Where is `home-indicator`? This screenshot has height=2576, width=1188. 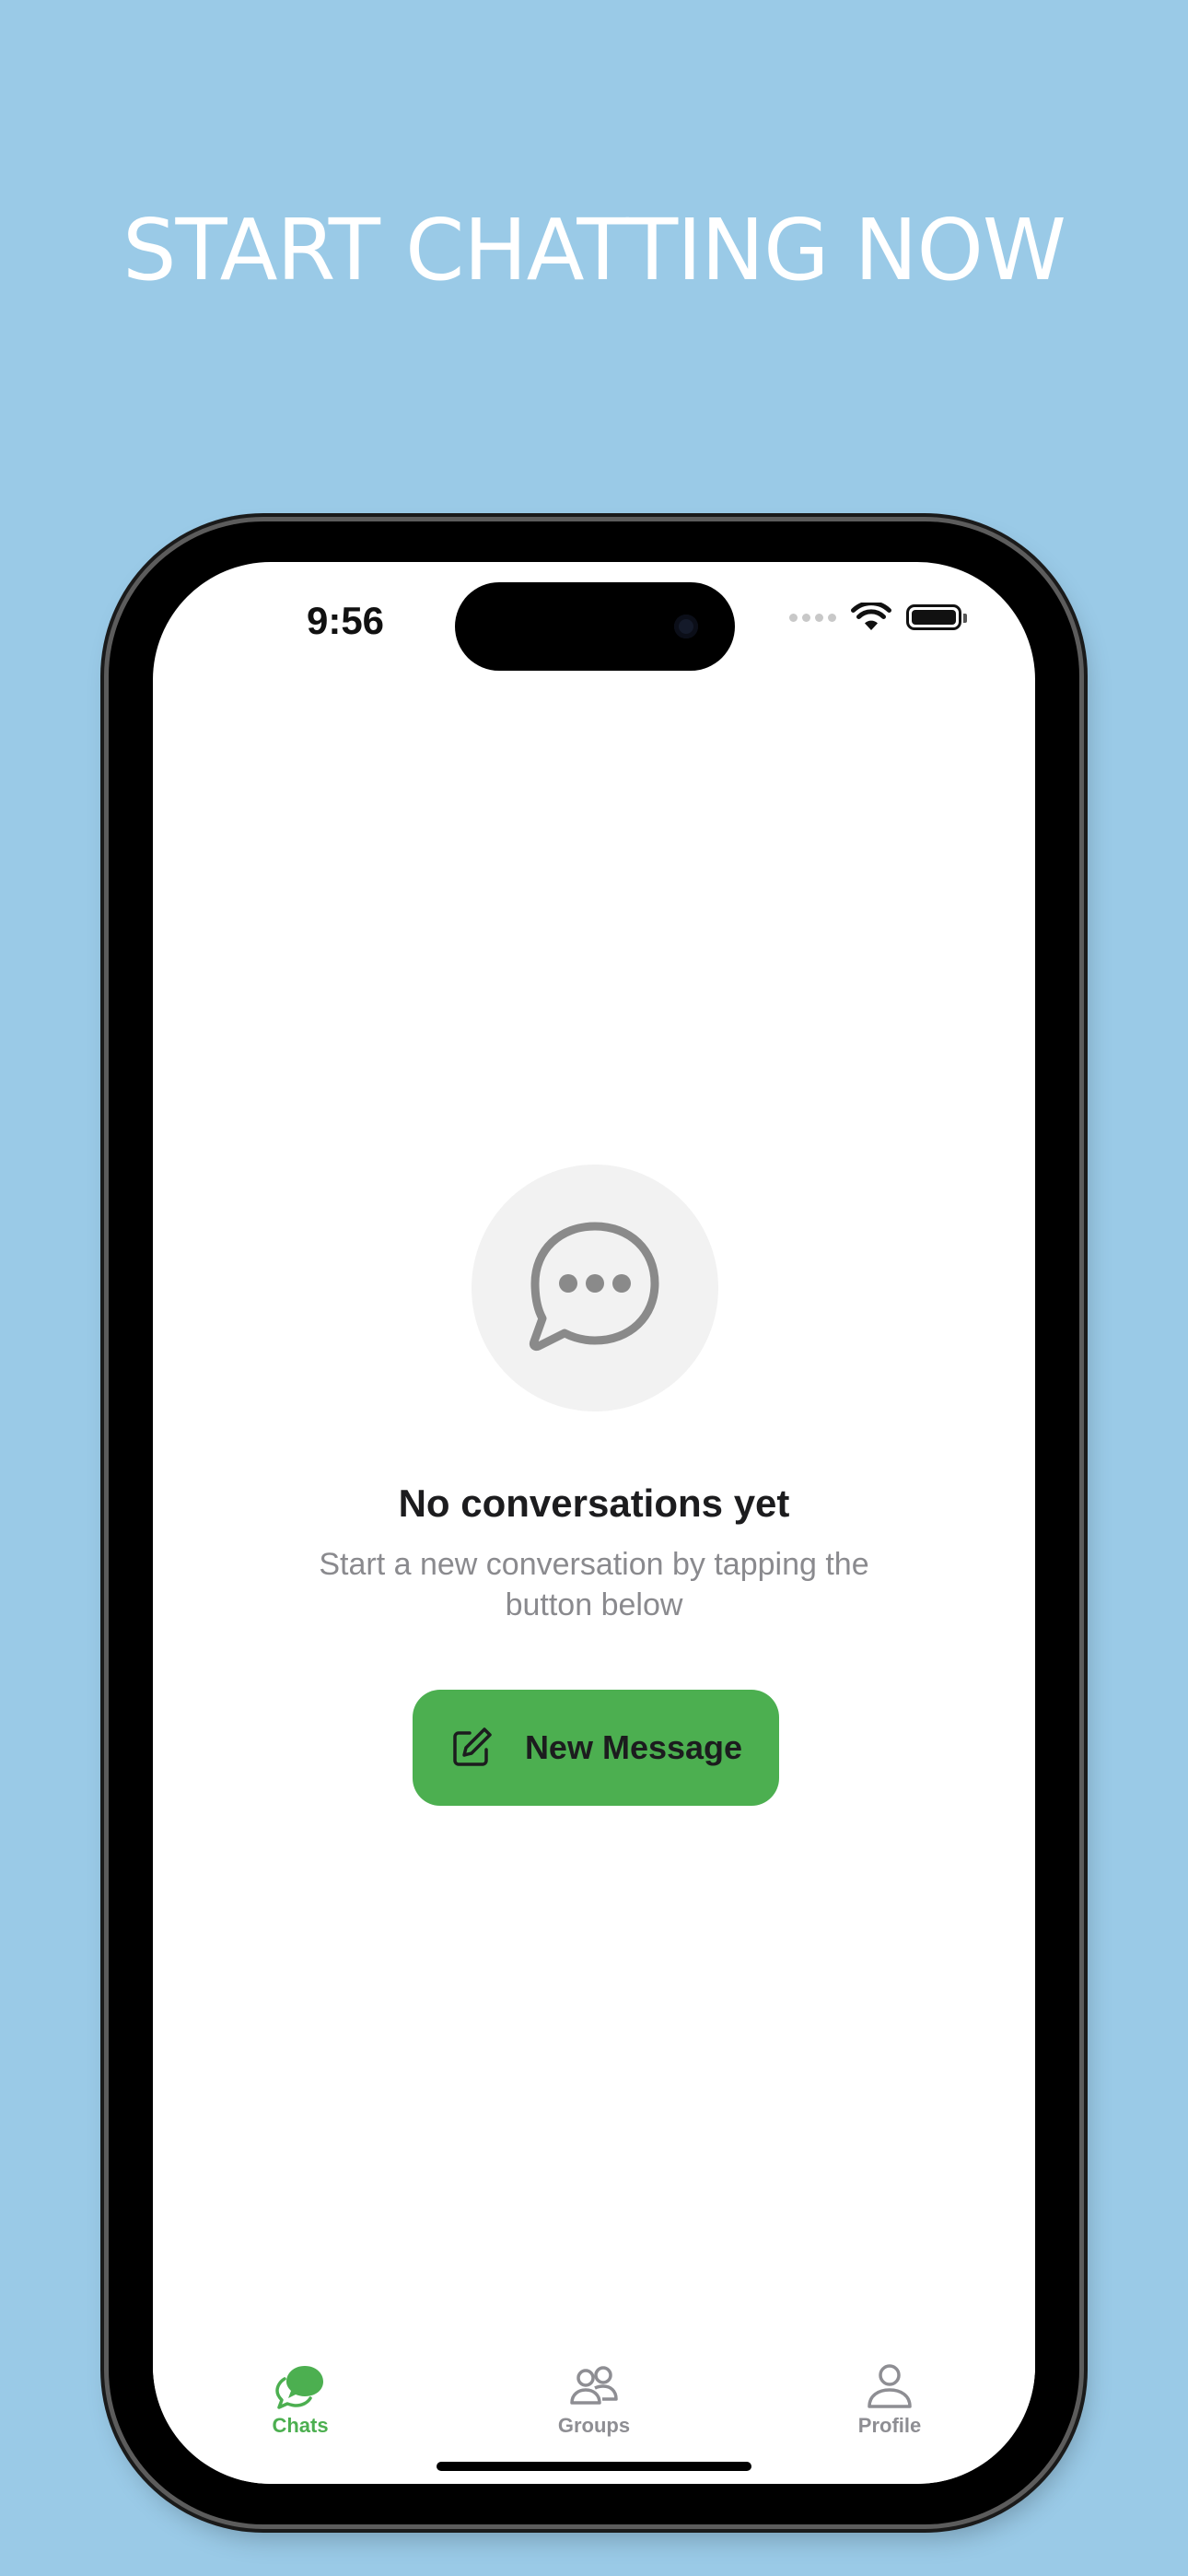 home-indicator is located at coordinates (594, 2466).